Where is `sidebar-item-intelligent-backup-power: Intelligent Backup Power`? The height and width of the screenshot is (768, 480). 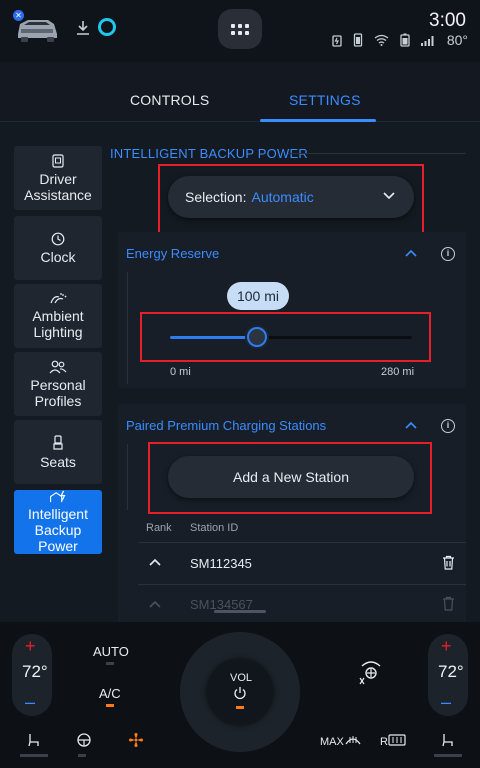 sidebar-item-intelligent-backup-power: Intelligent Backup Power is located at coordinates (58, 522).